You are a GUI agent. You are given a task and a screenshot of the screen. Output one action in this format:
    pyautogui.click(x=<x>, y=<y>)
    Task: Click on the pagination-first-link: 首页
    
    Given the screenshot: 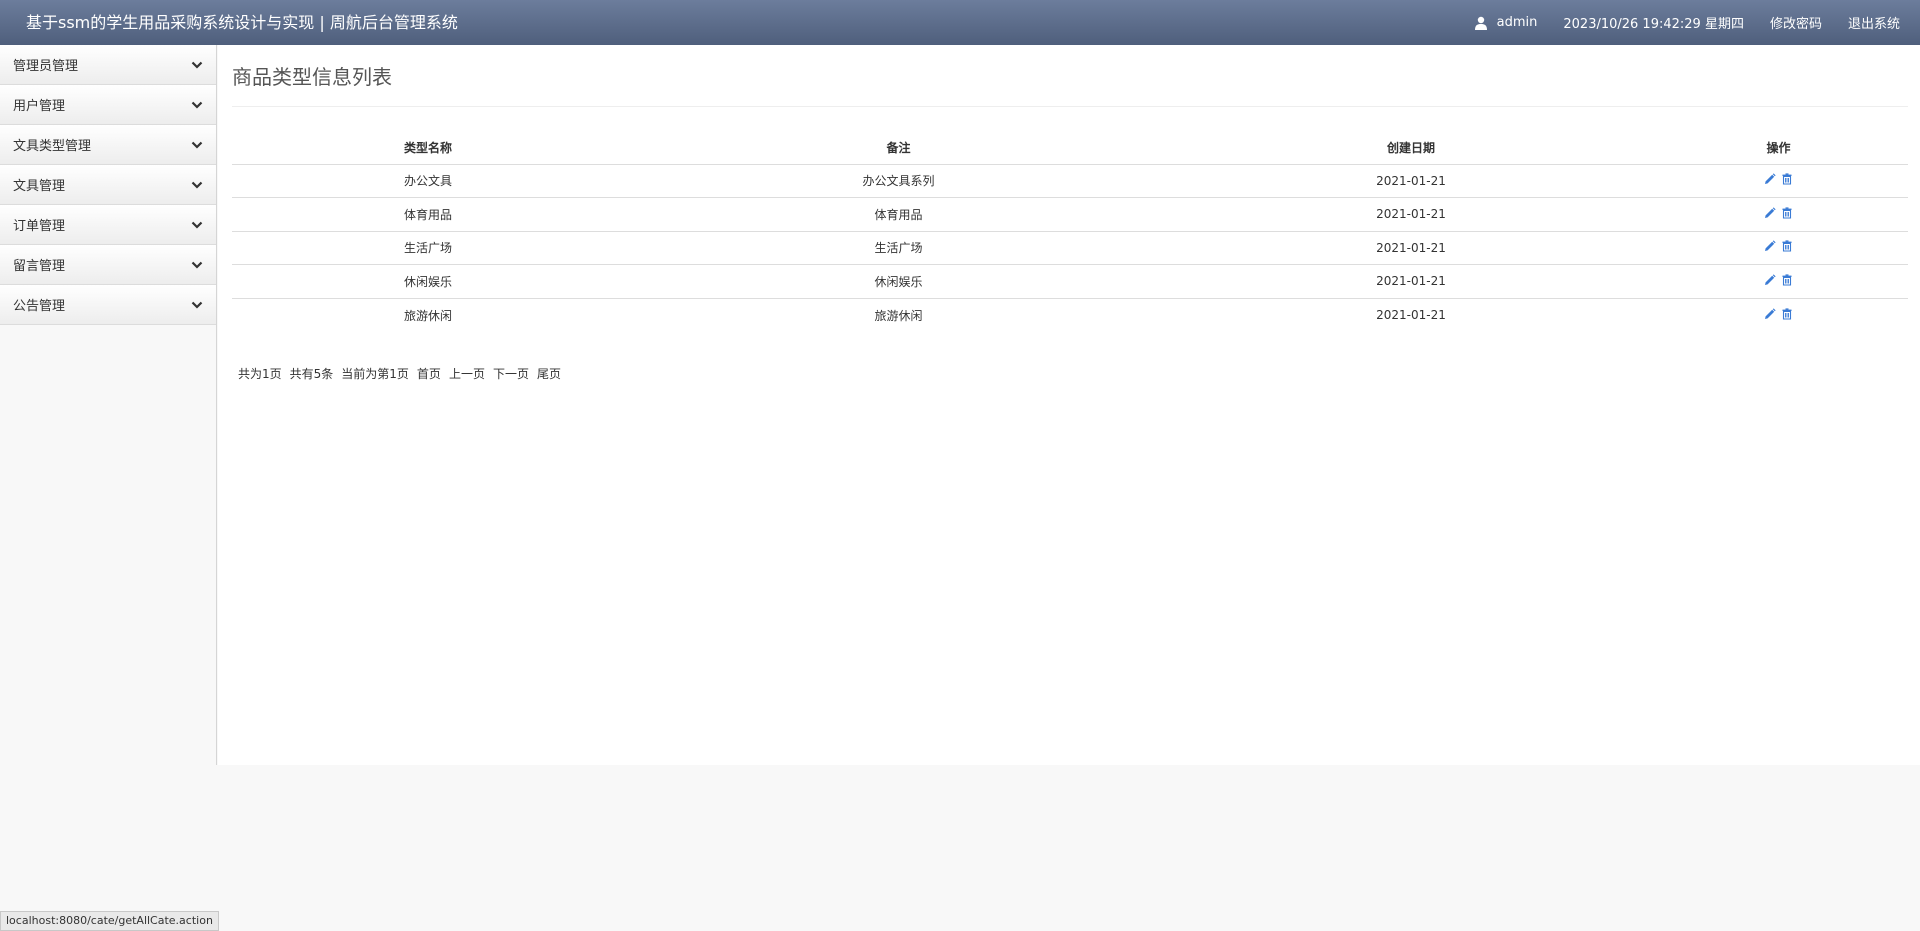 What is the action you would take?
    pyautogui.click(x=429, y=373)
    